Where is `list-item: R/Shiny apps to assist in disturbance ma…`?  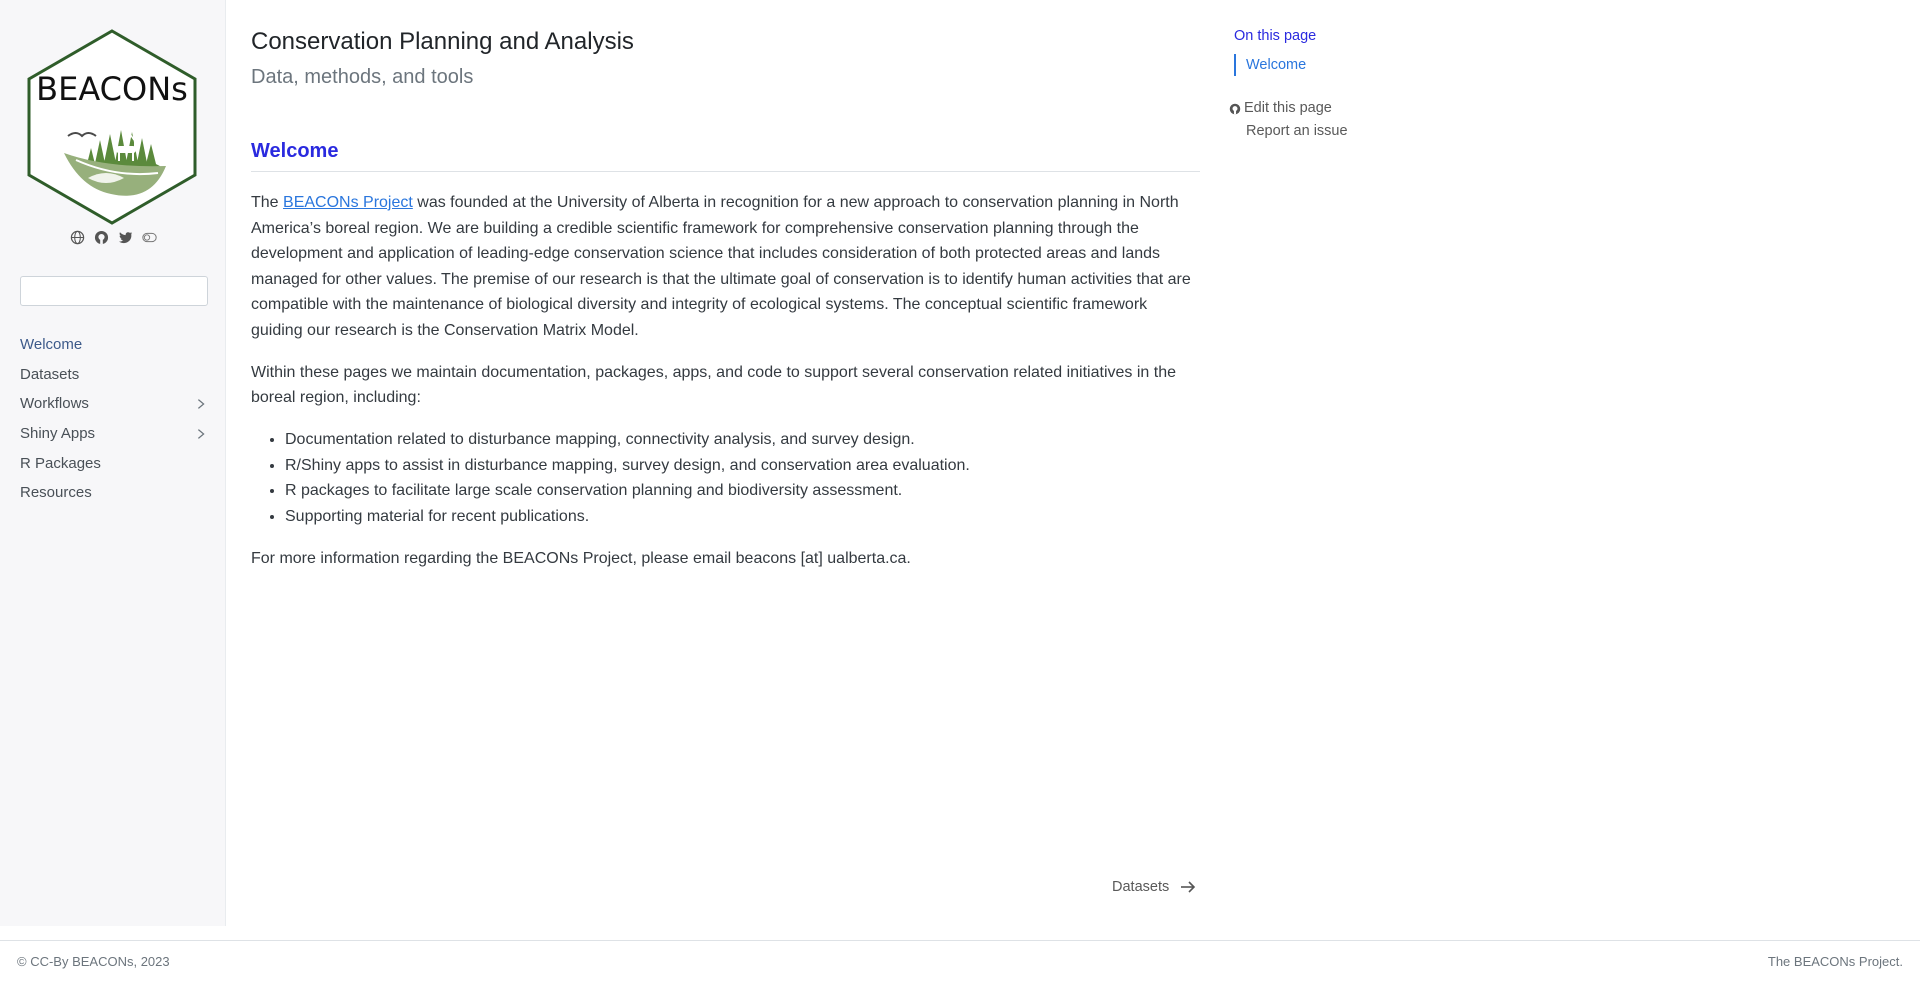 list-item: R/Shiny apps to assist in disturbance ma… is located at coordinates (742, 466).